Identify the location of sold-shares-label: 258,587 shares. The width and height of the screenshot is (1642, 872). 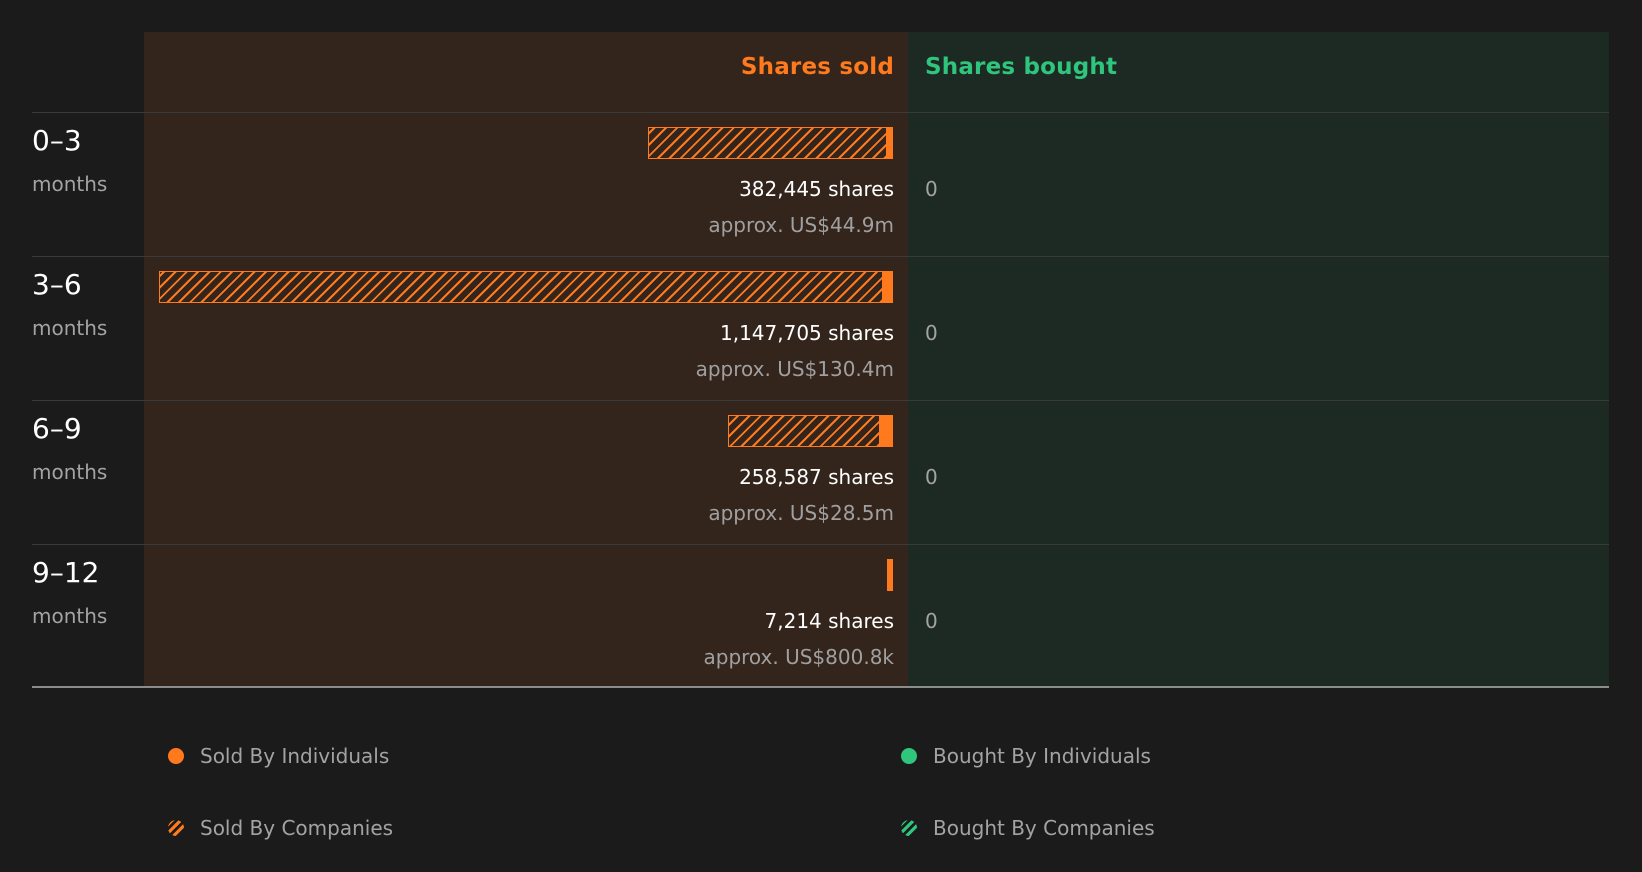
(816, 477).